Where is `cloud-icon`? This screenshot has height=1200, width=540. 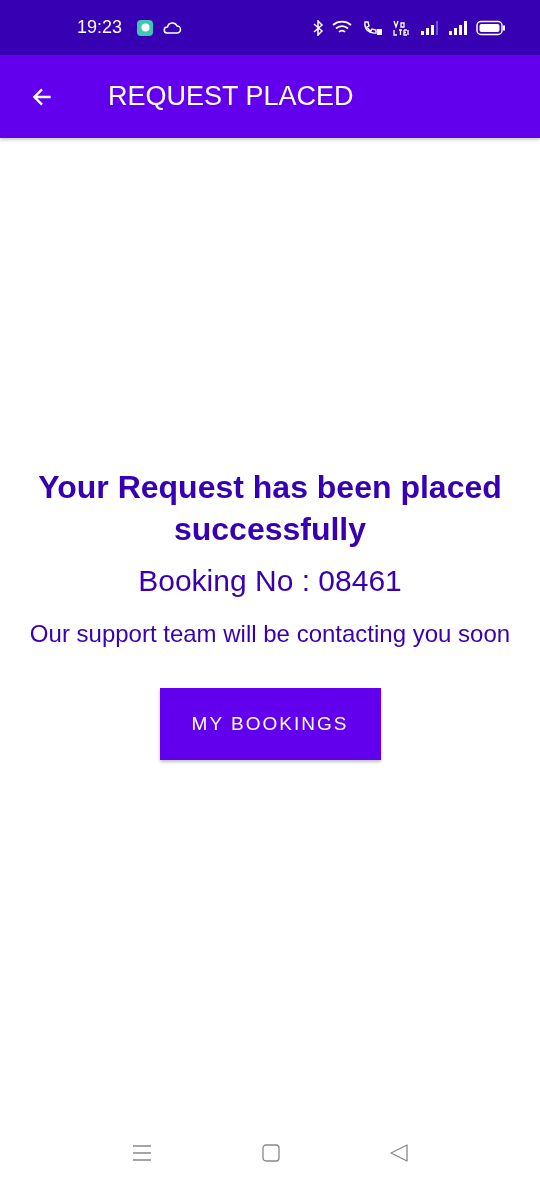 cloud-icon is located at coordinates (172, 27).